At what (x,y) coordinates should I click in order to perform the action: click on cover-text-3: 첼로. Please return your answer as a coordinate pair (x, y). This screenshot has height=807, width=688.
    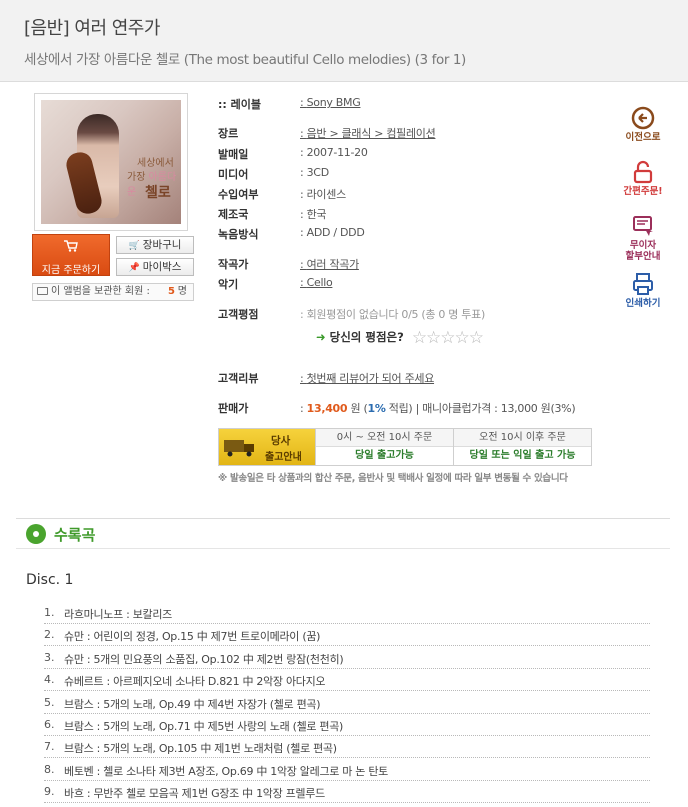
    Looking at the image, I should click on (158, 193).